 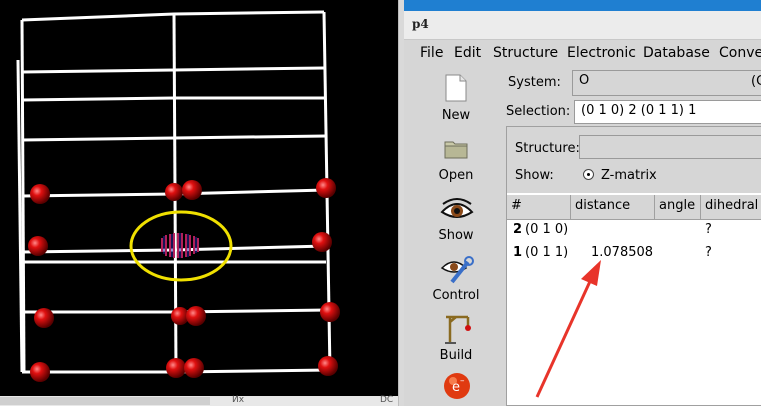 What do you see at coordinates (431, 53) in the screenshot?
I see `menu-file: File` at bounding box center [431, 53].